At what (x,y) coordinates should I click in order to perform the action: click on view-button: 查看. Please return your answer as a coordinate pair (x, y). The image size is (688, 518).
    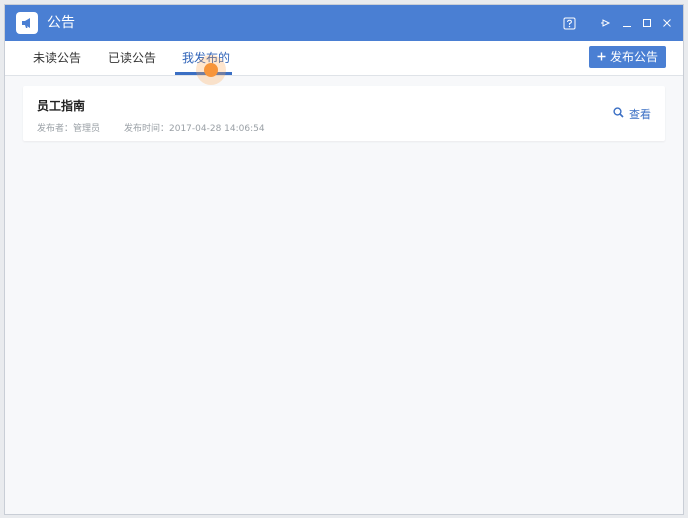
    Looking at the image, I should click on (632, 114).